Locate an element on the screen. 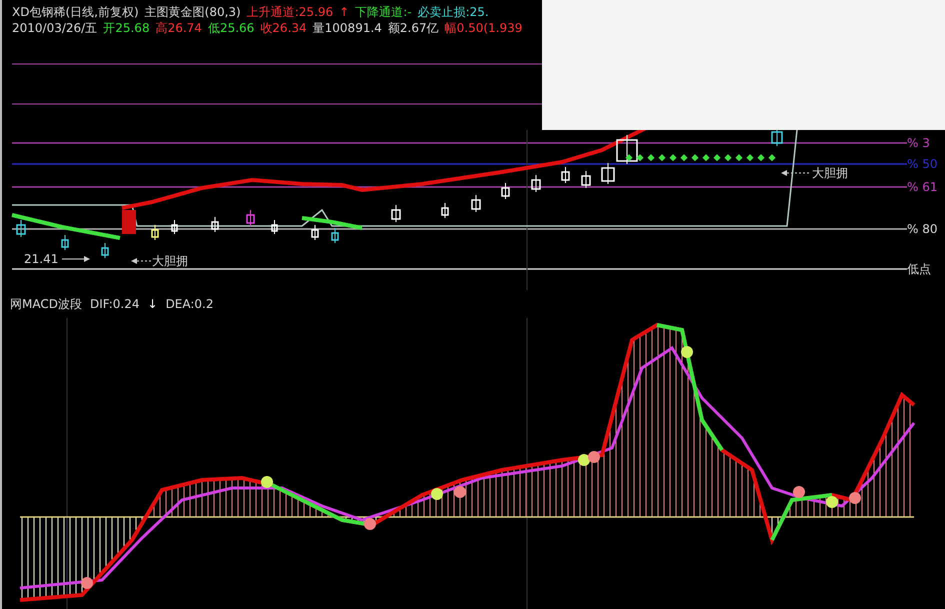  indicator-title: 网MACD波段 is located at coordinates (46, 304).